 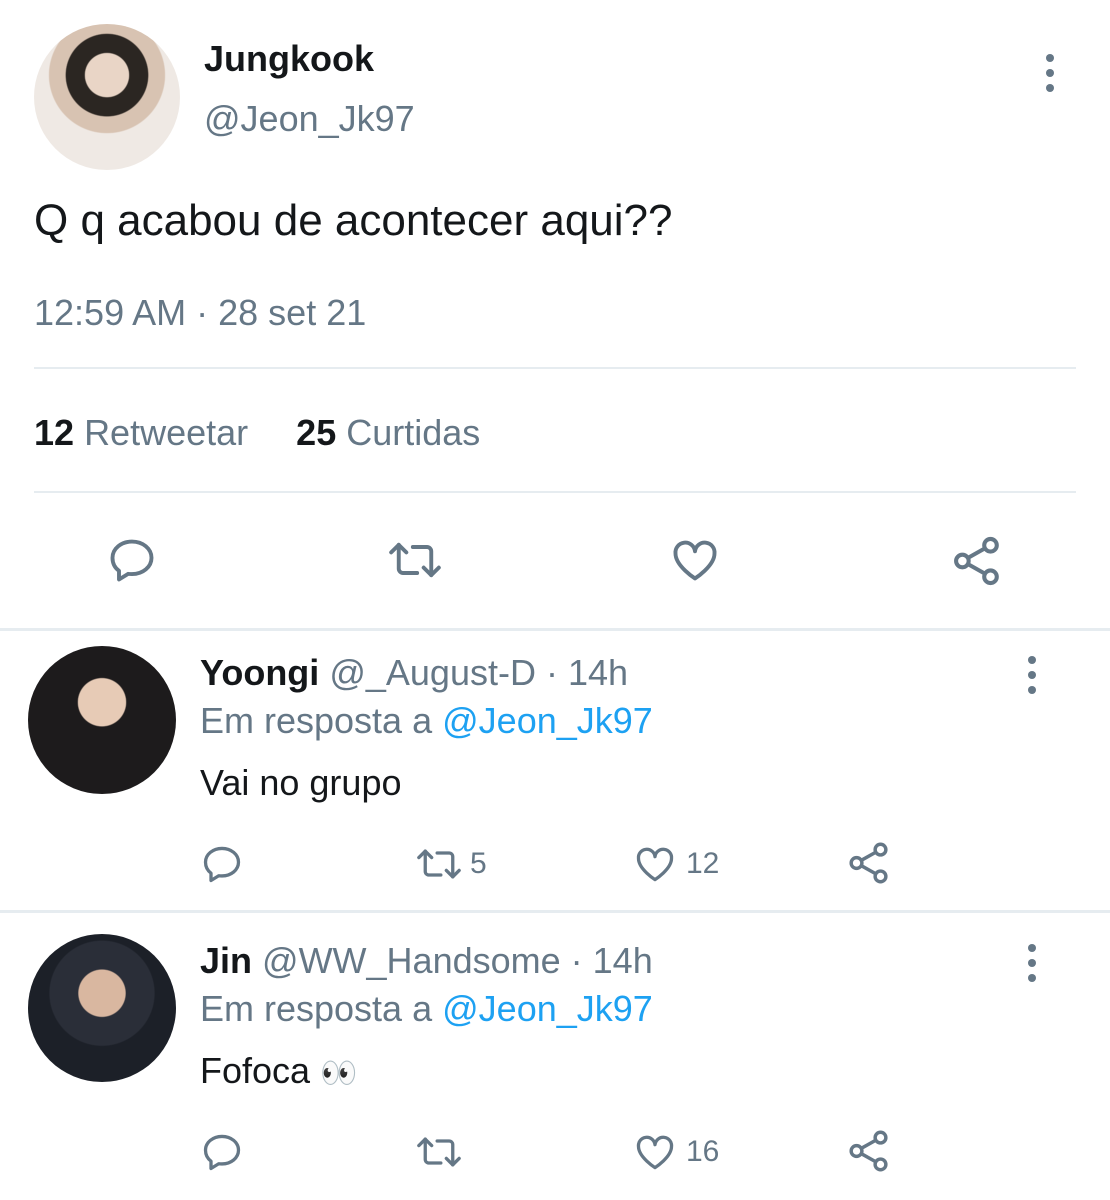 What do you see at coordinates (413, 432) in the screenshot?
I see `likes-label: Curtidas` at bounding box center [413, 432].